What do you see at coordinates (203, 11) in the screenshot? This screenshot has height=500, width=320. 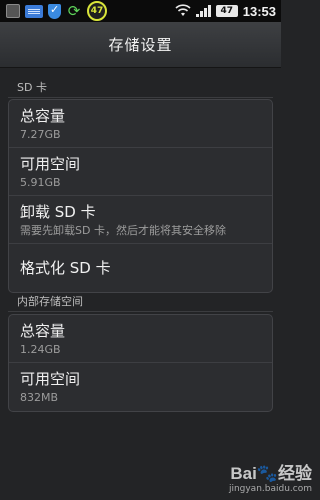 I see `signal-strength-icon` at bounding box center [203, 11].